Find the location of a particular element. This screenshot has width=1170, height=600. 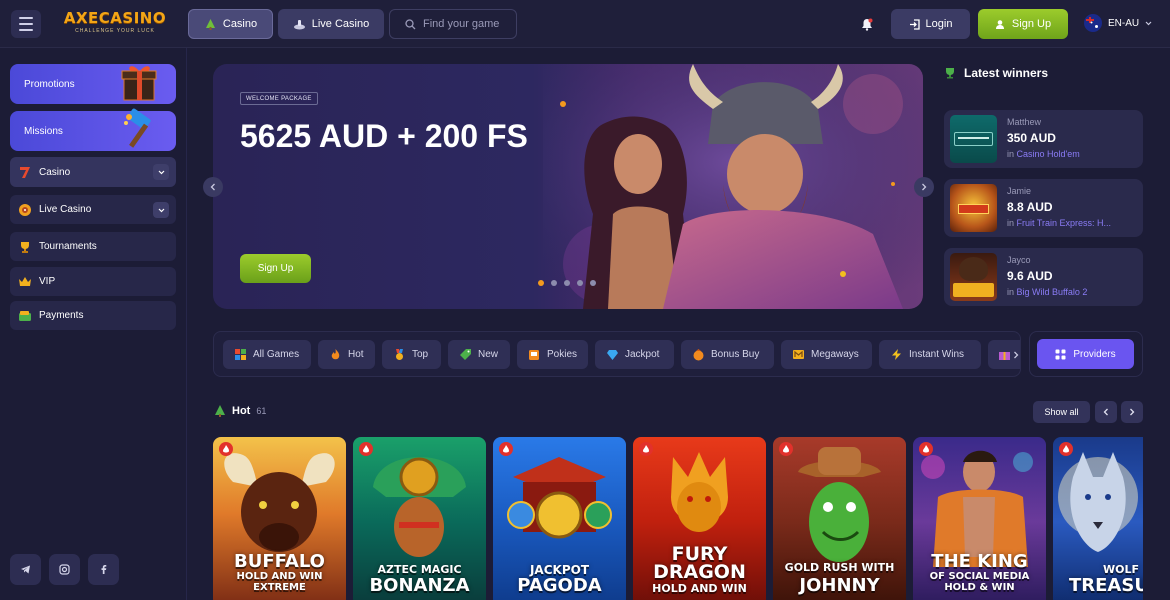

game-card-buffalo: BUFFALO HOLD AND WIN EXTREME is located at coordinates (279, 518).